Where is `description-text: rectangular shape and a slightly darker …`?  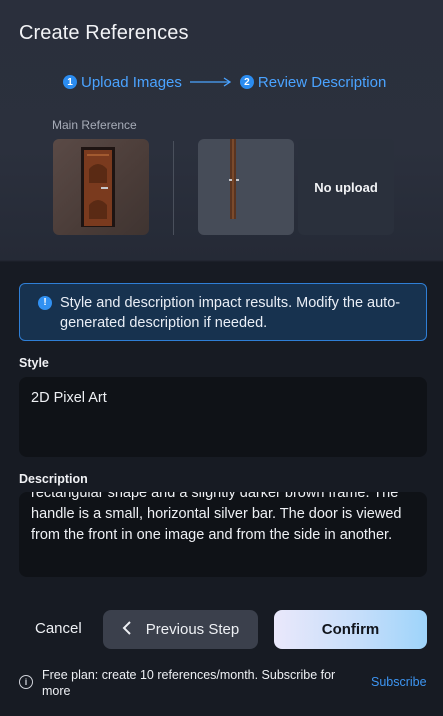 description-text: rectangular shape and a slightly darker … is located at coordinates (216, 517).